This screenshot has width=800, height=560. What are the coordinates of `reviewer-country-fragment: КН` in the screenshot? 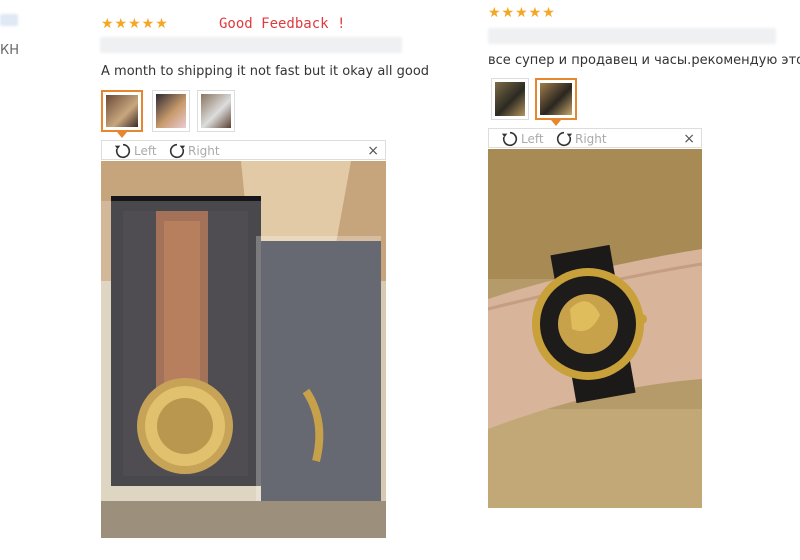 It's located at (10, 50).